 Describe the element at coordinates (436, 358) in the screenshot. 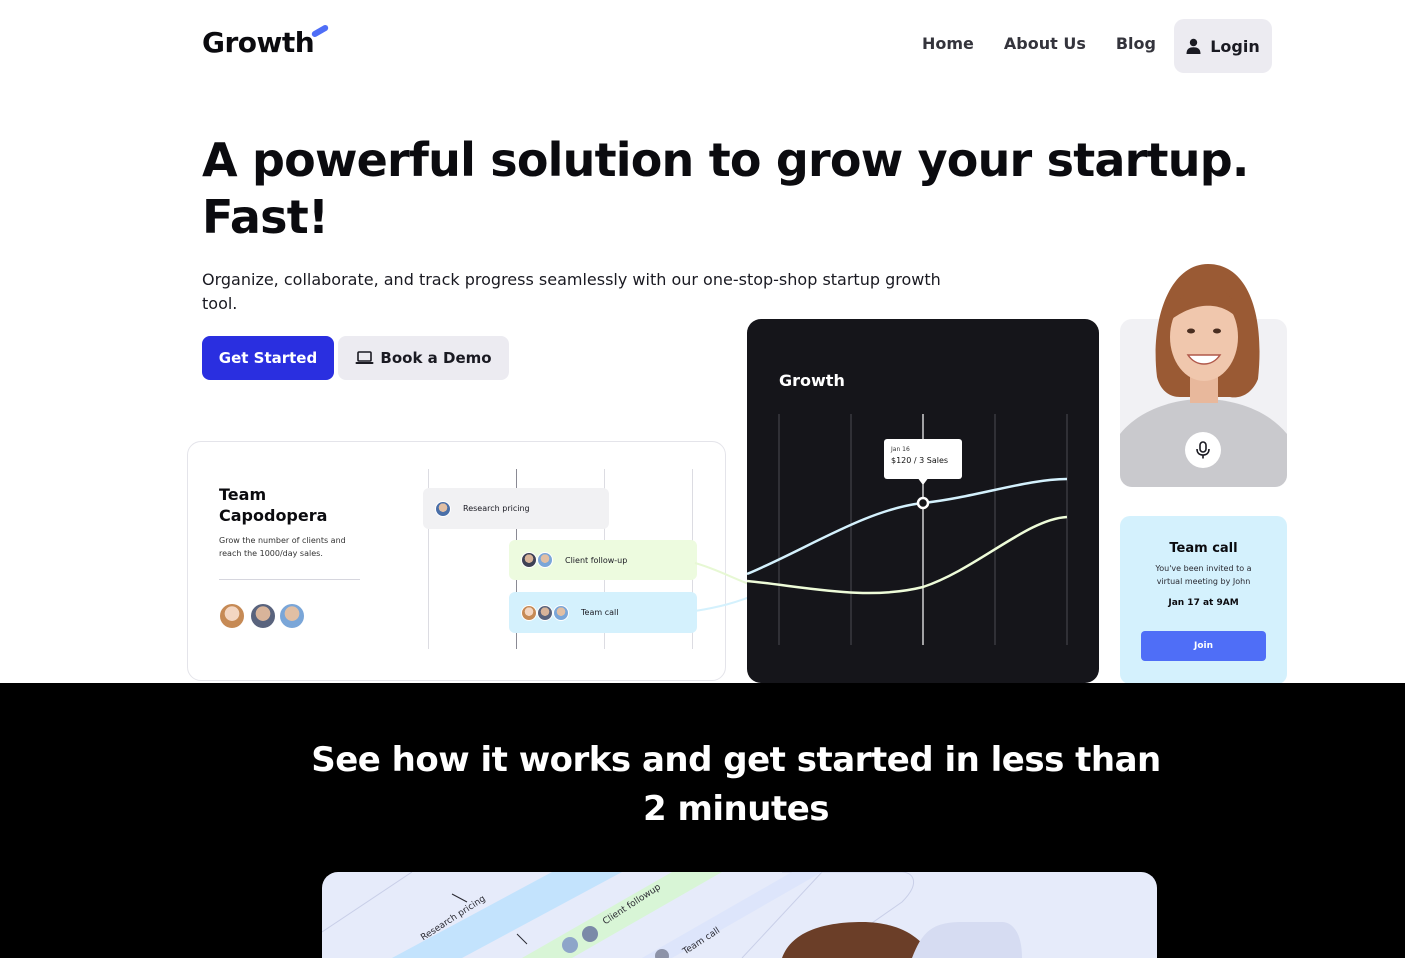

I see `book-demo-label: Book a Demo` at that location.